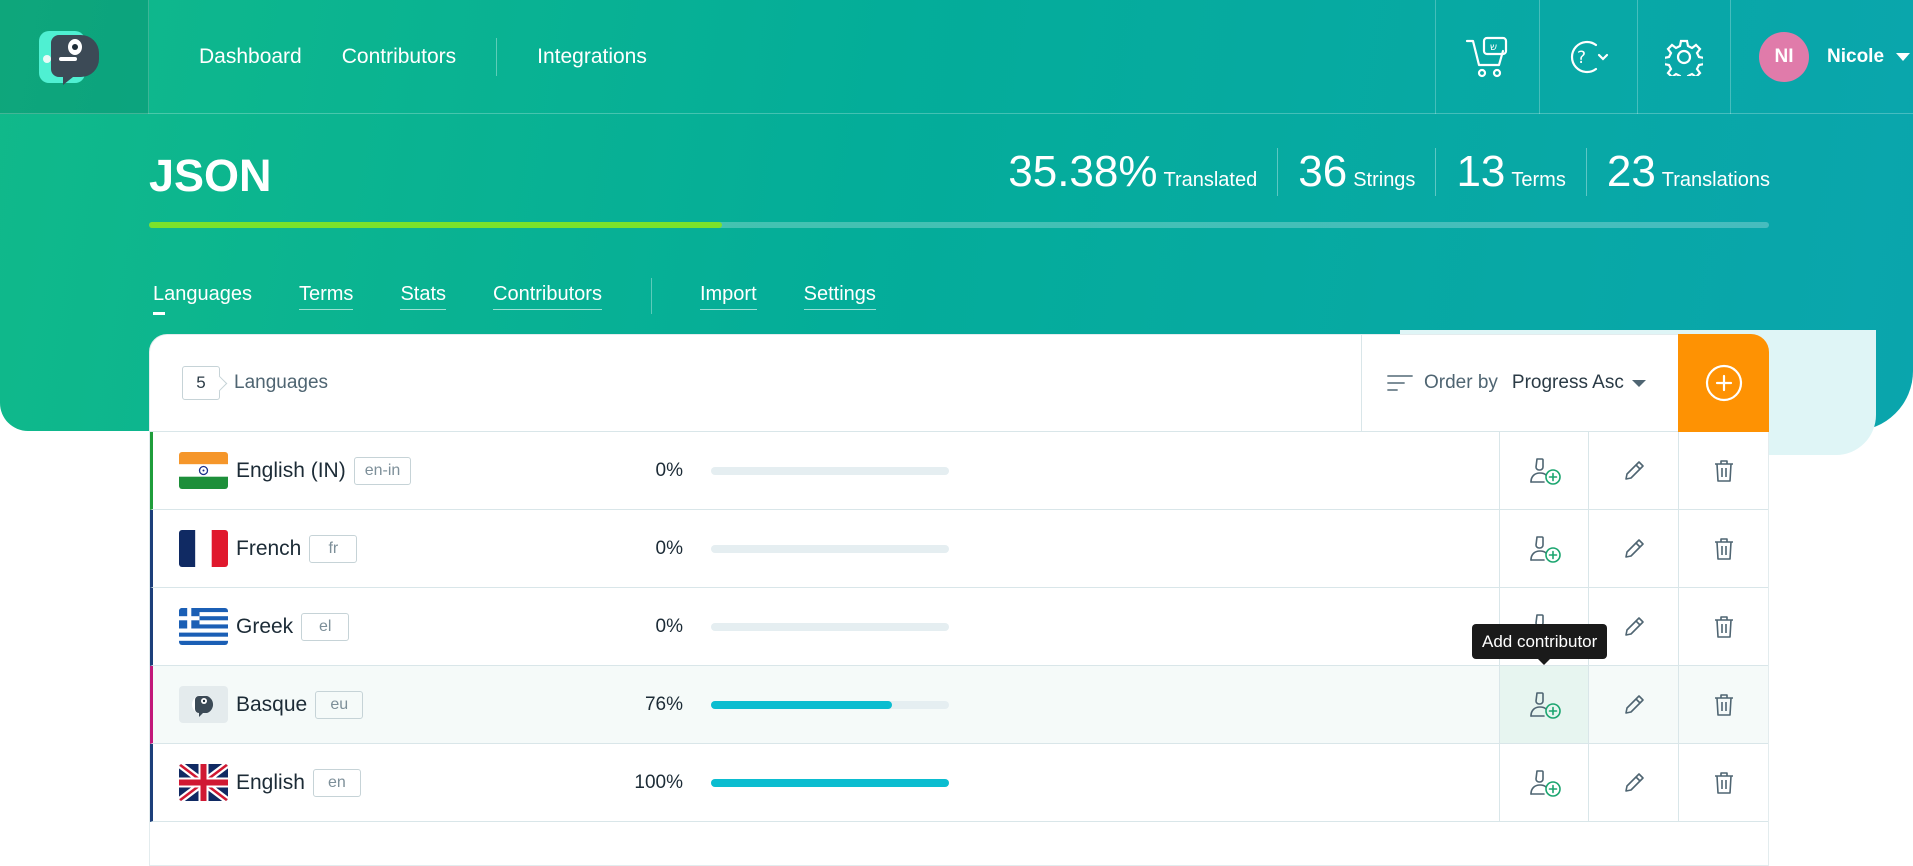  Describe the element at coordinates (547, 296) in the screenshot. I see `tab-contributors: Contributors` at that location.